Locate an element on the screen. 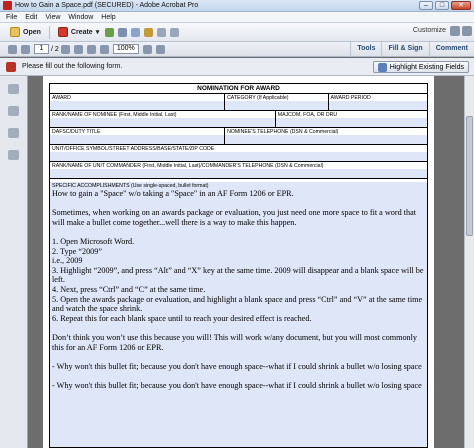 The height and width of the screenshot is (448, 474). form-field-label: NOMINEE'S TELEPHONE (DSN & Commercial) is located at coordinates (283, 132).